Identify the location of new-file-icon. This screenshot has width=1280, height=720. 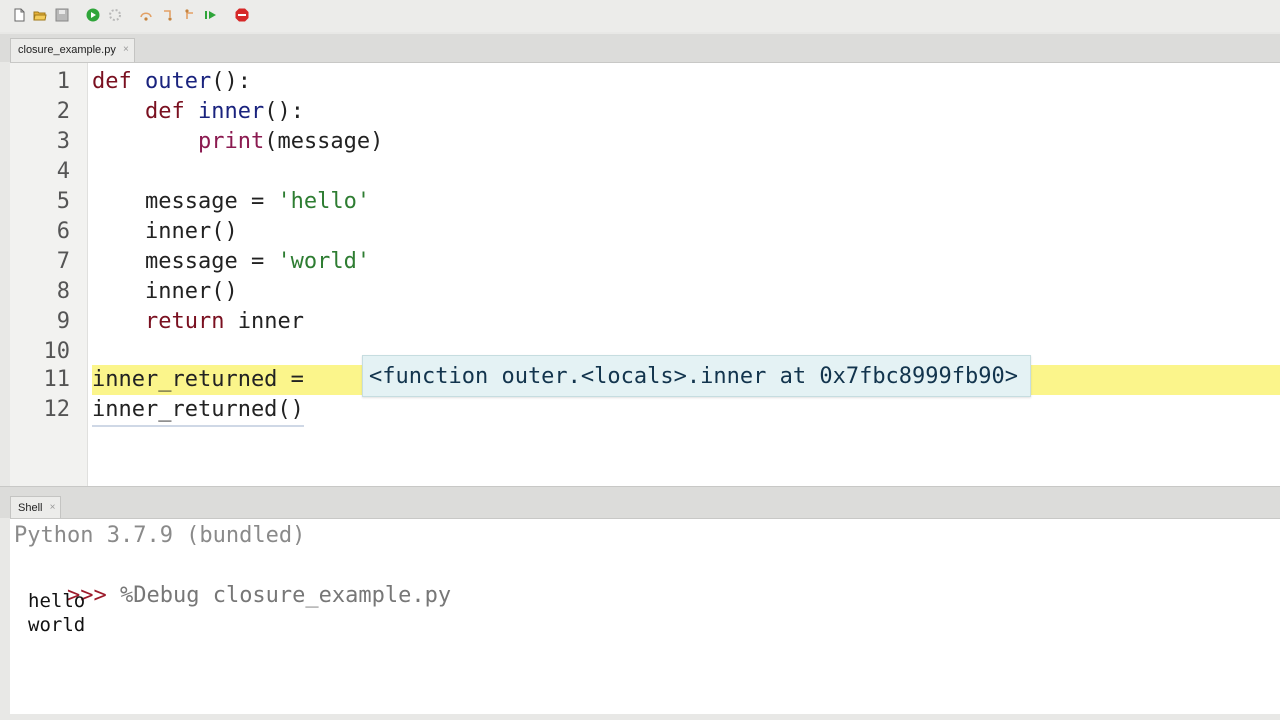
(19, 15).